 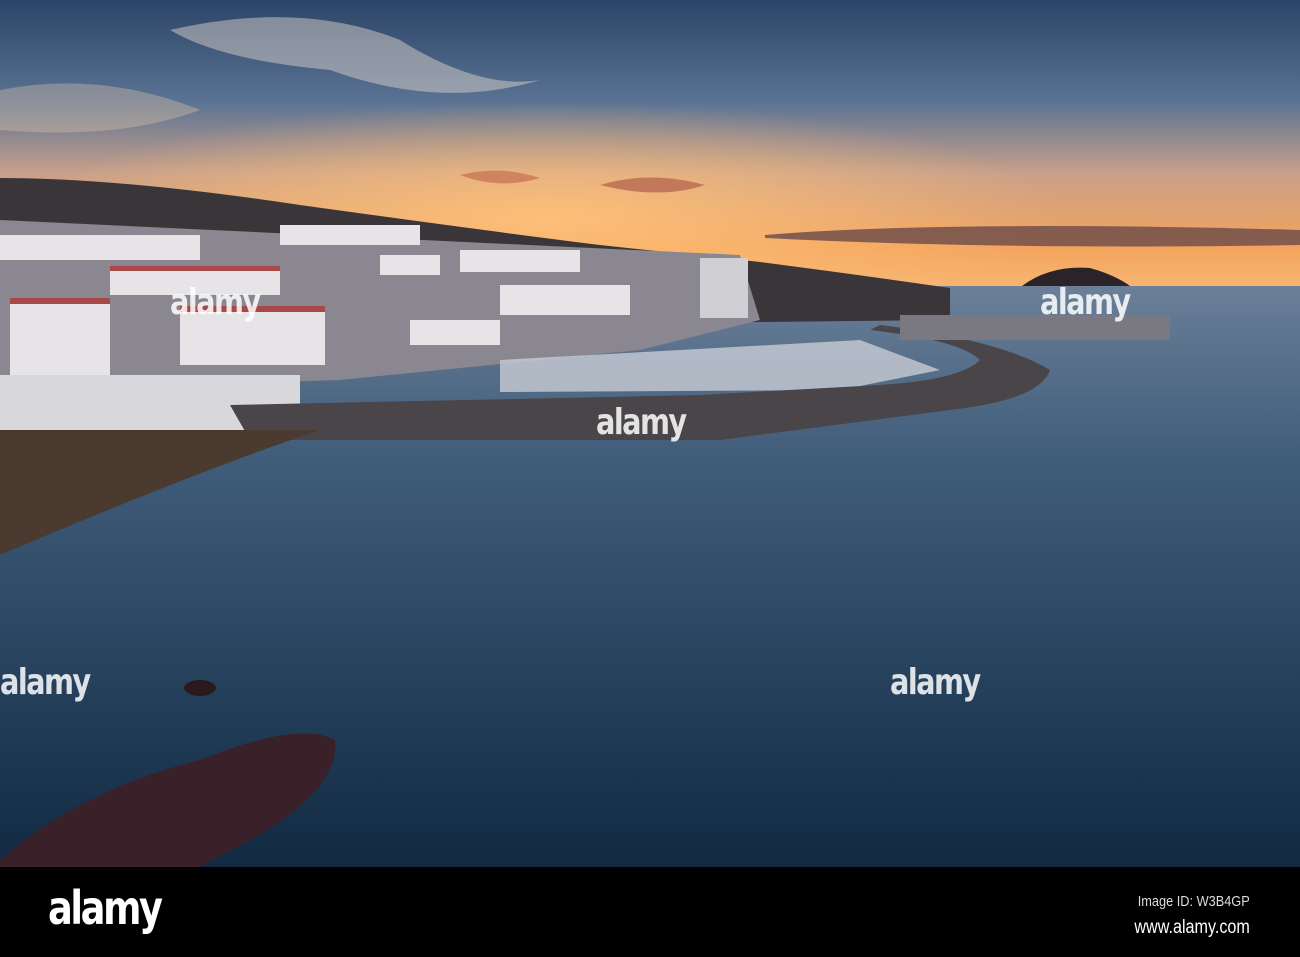 I want to click on website-link: www.alamy.com, so click(x=1192, y=928).